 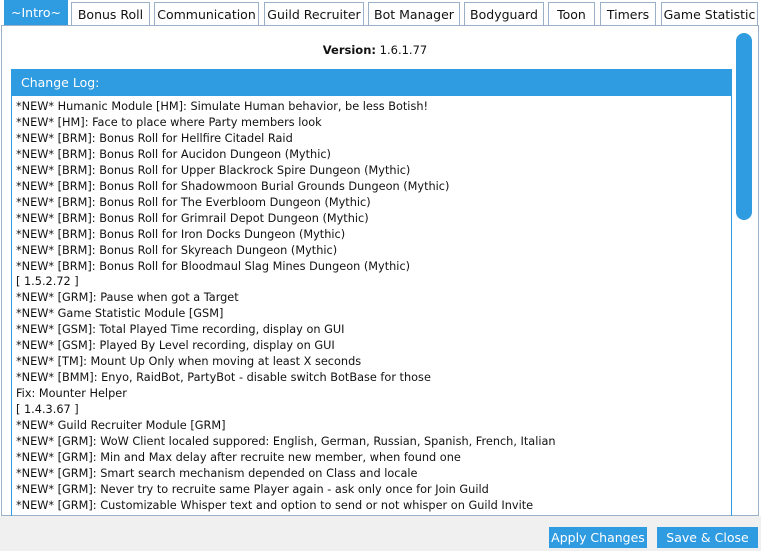 I want to click on changelog-line: [ 1.4.3.67 ], so click(x=47, y=410).